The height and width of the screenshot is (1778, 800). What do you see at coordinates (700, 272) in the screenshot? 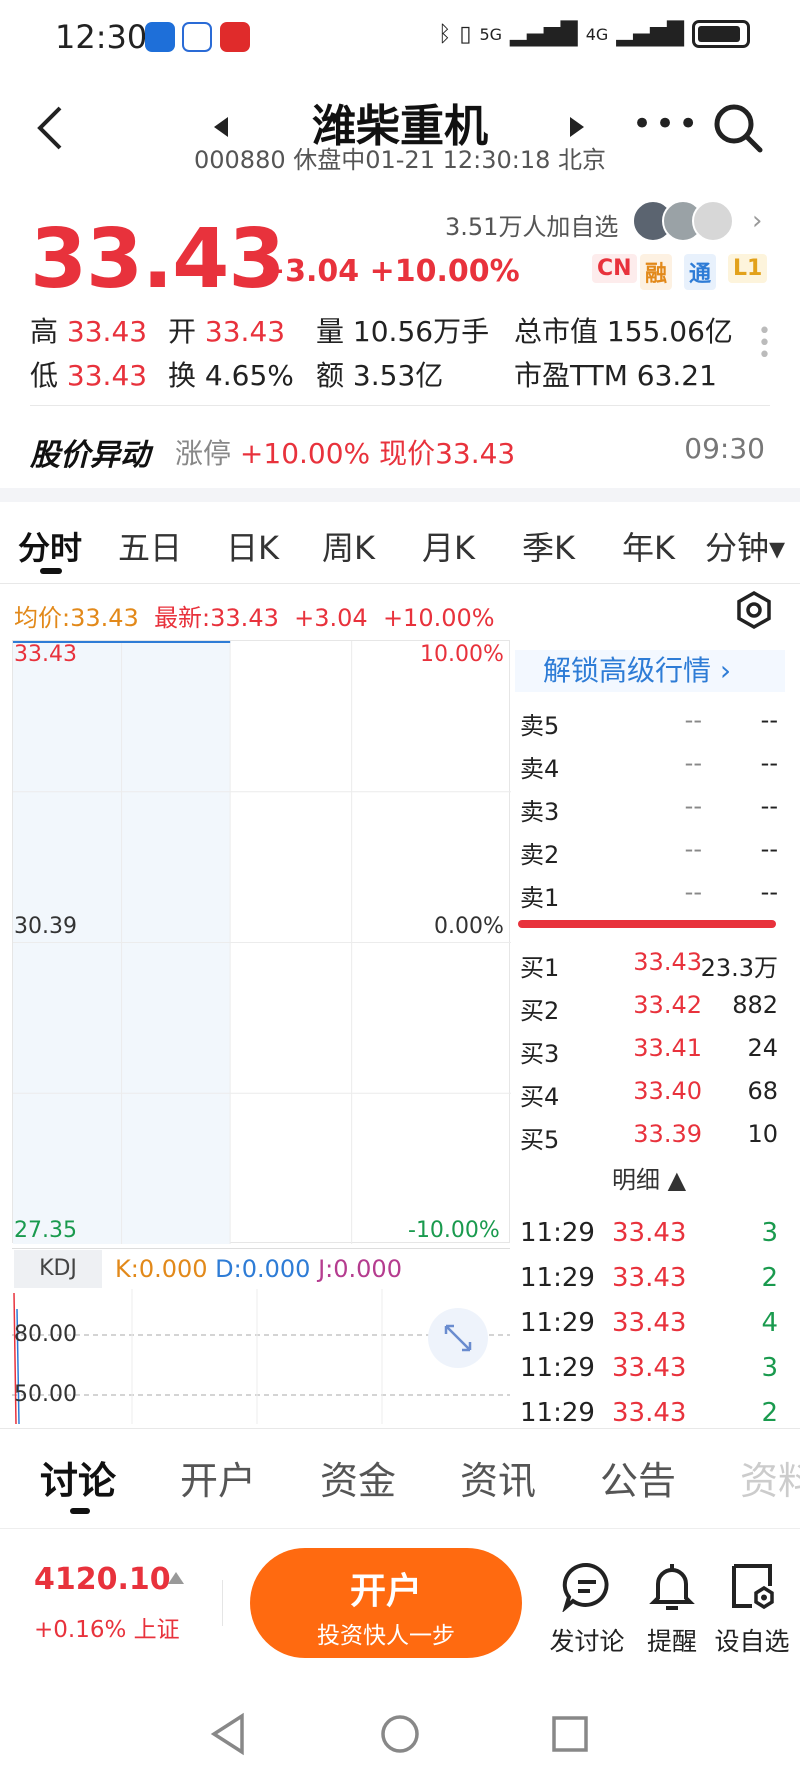
I see `badge-connect: 通` at bounding box center [700, 272].